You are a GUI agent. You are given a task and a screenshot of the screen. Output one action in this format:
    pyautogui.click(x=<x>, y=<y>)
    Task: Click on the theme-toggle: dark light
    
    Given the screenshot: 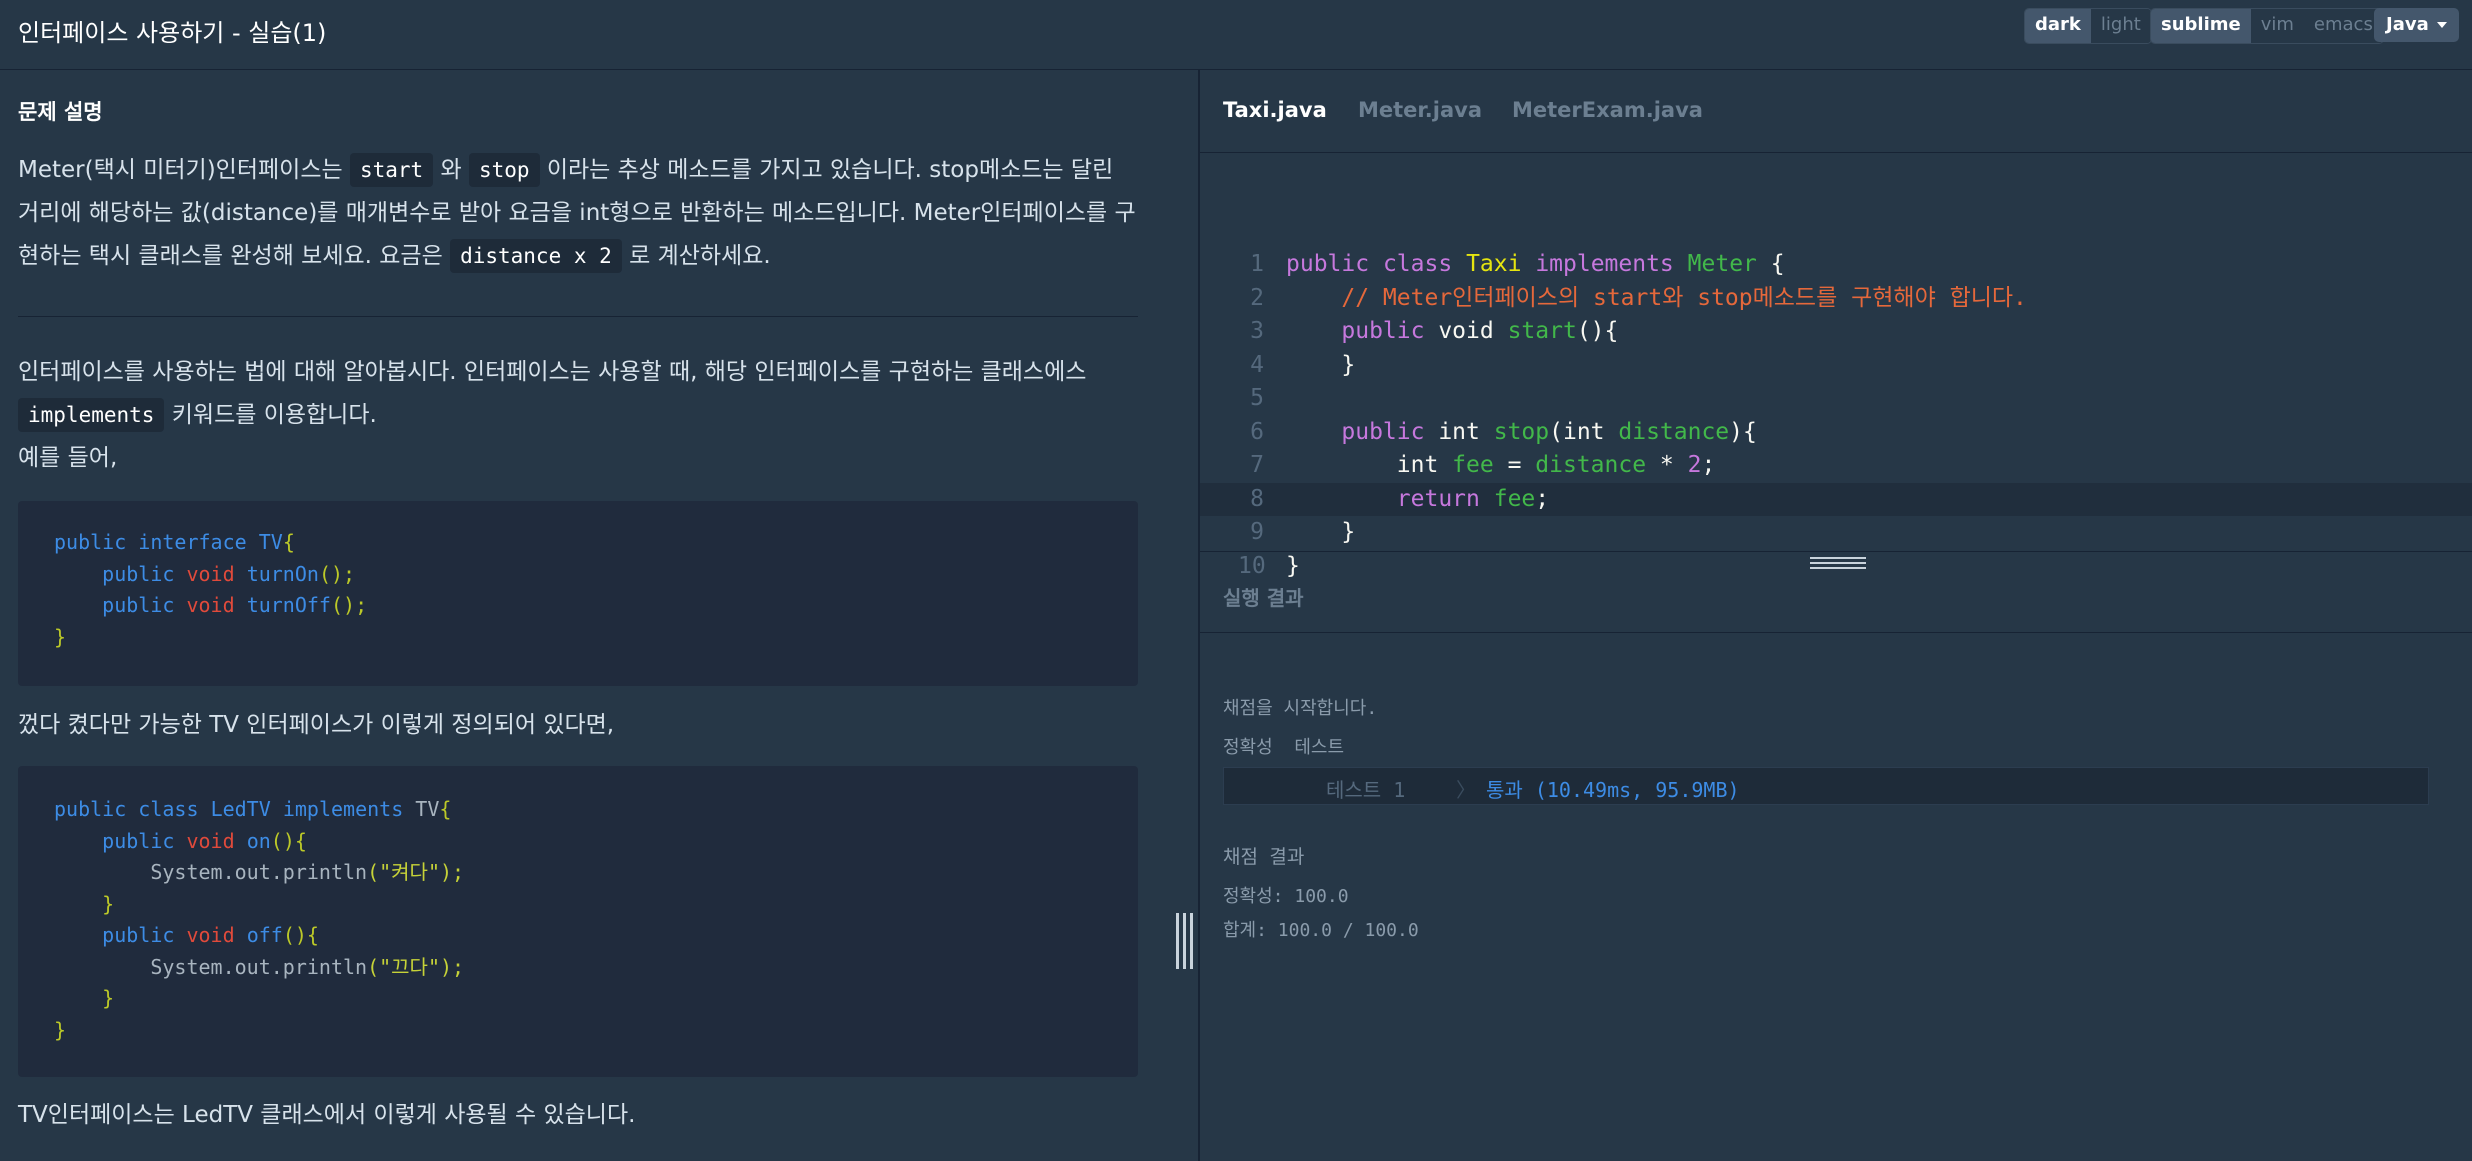 What is the action you would take?
    pyautogui.click(x=2088, y=26)
    